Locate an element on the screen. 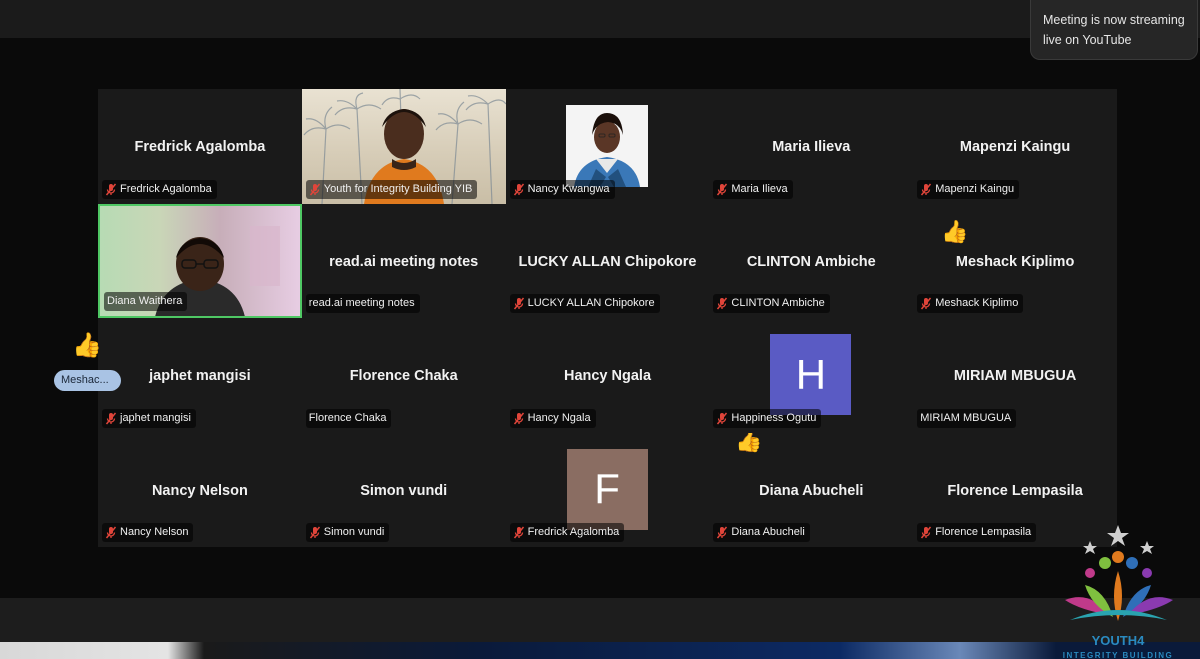 The height and width of the screenshot is (659, 1200). participant-name-label: Hancy Ngala is located at coordinates (552, 418).